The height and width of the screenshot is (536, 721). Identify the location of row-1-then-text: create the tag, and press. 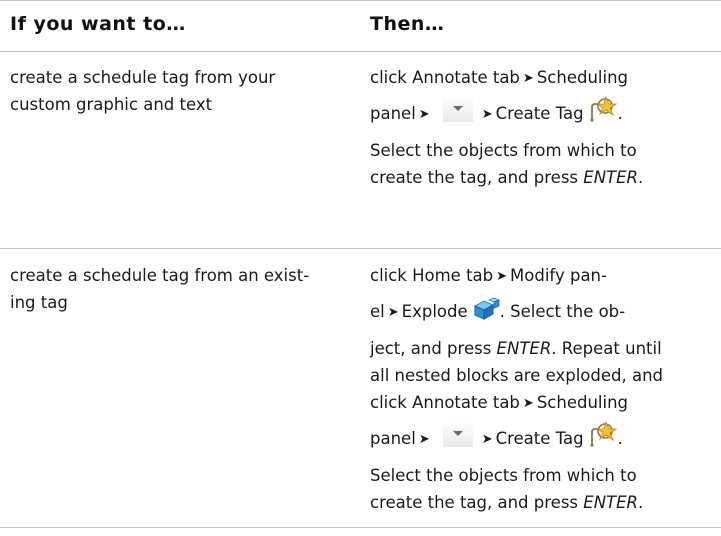
(477, 177).